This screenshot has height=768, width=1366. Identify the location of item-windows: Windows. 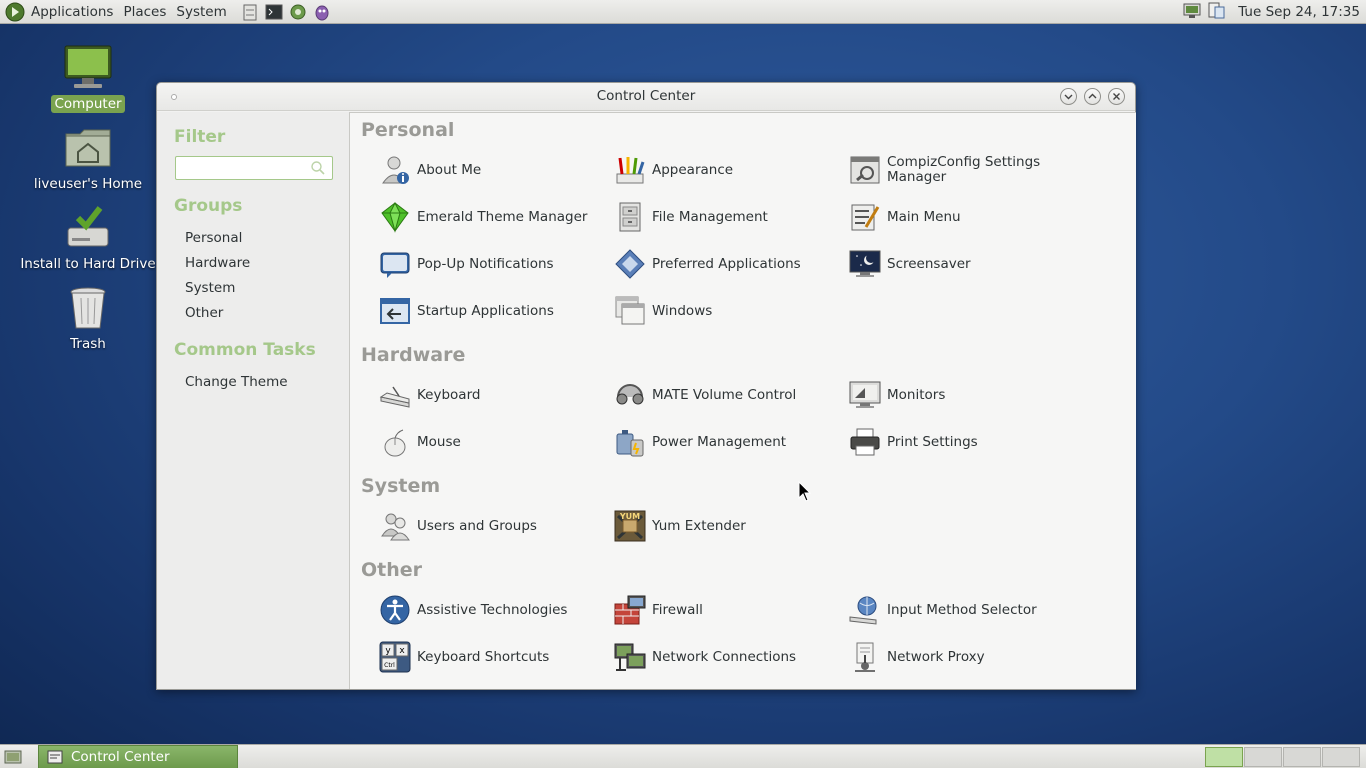
(729, 311).